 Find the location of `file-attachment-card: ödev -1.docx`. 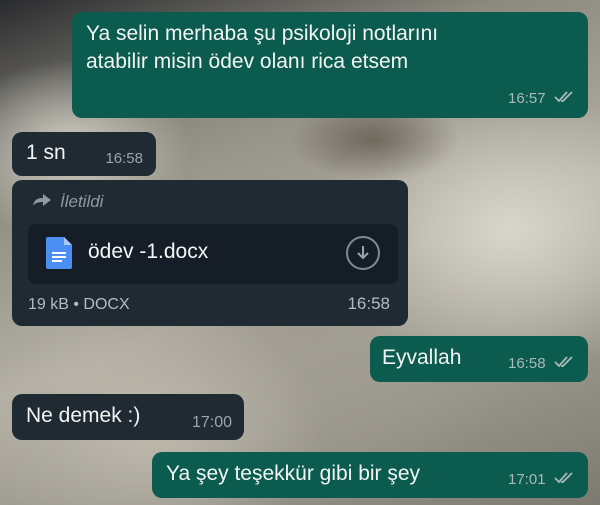

file-attachment-card: ödev -1.docx is located at coordinates (213, 254).